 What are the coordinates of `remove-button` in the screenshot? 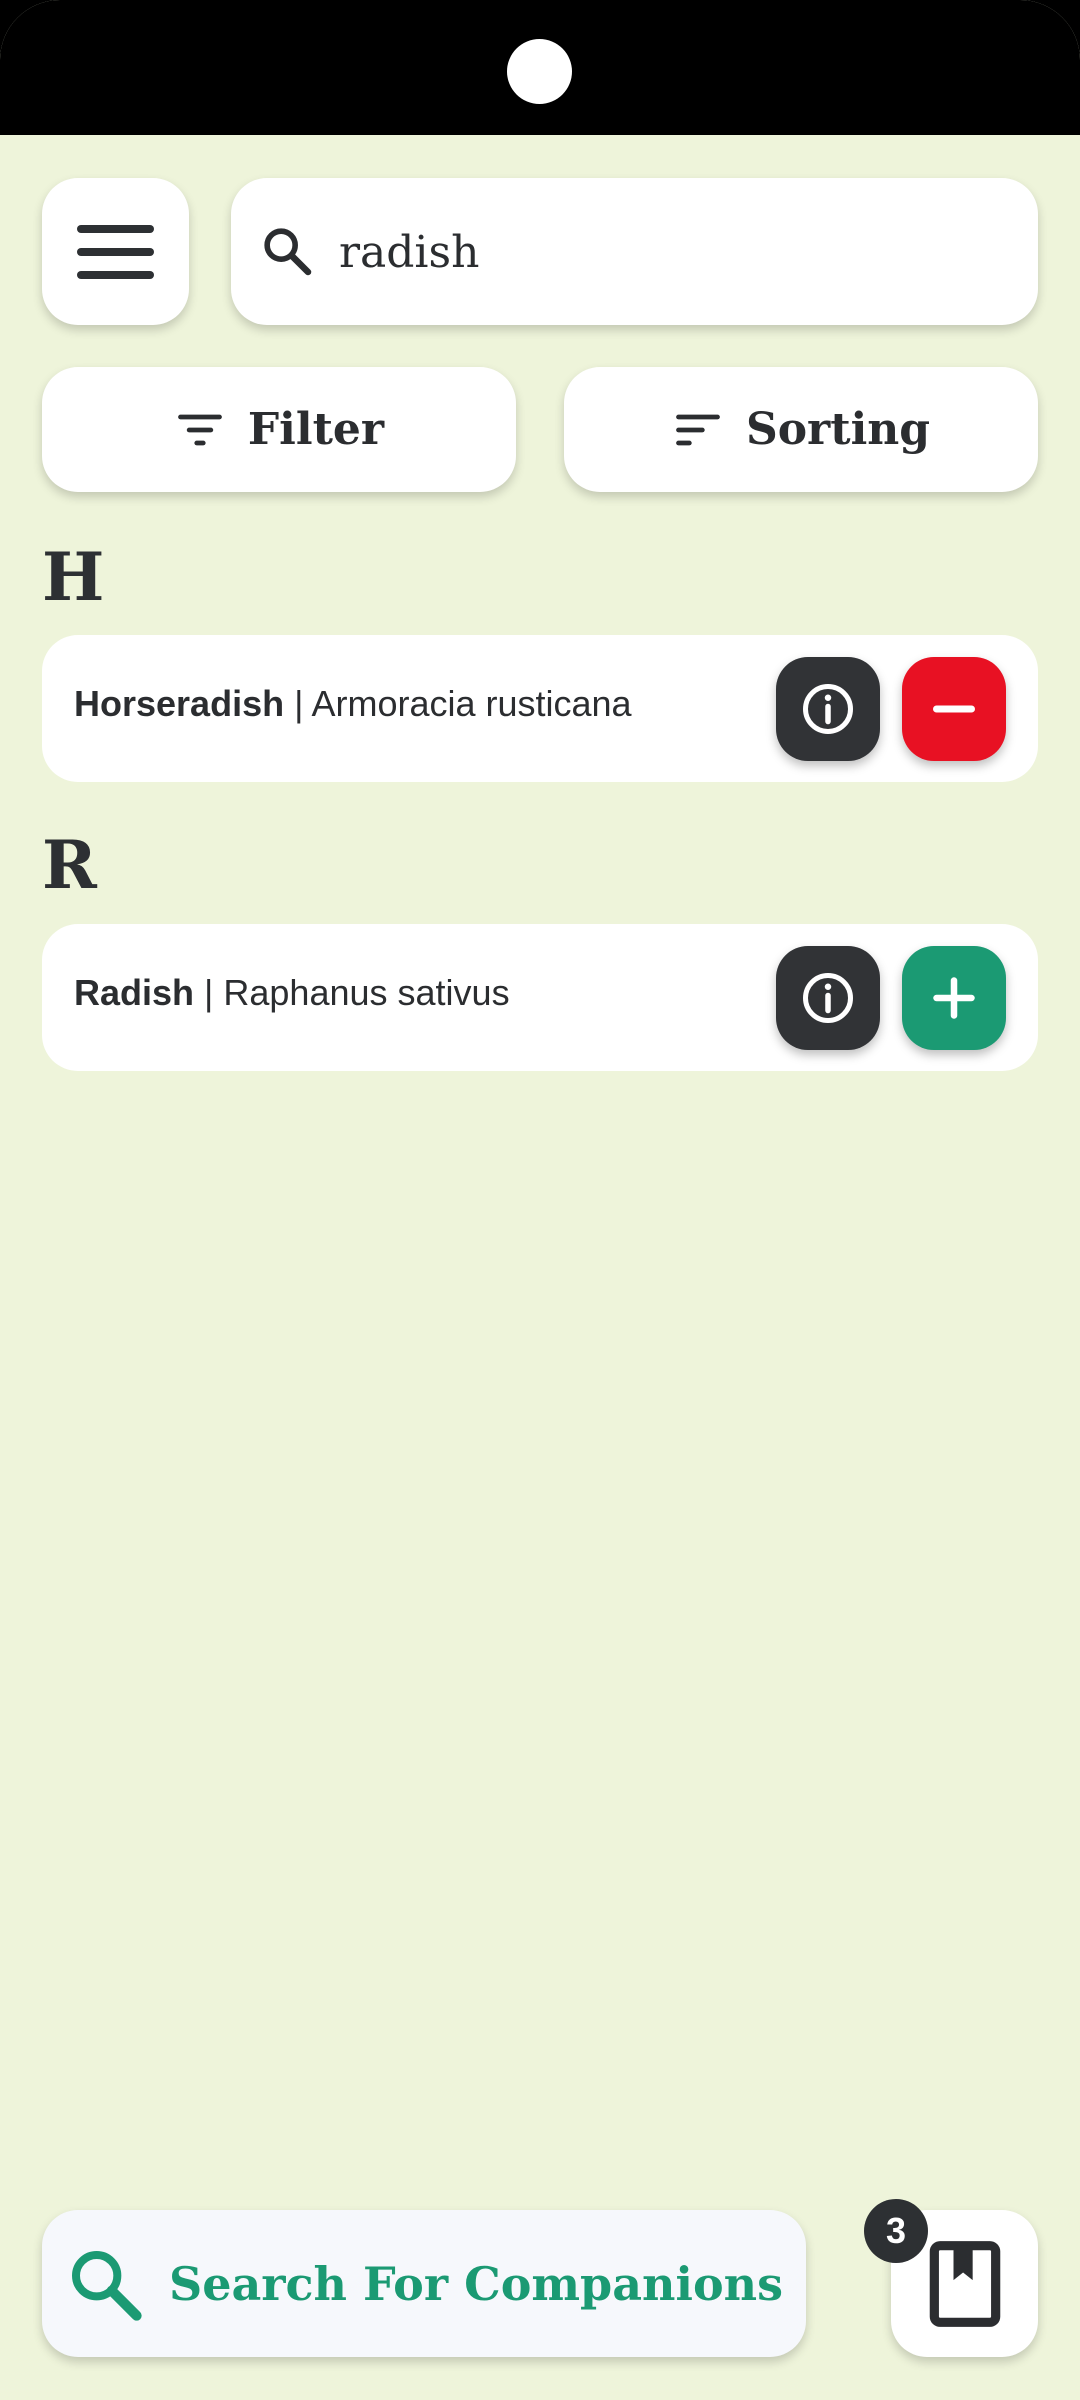 It's located at (954, 709).